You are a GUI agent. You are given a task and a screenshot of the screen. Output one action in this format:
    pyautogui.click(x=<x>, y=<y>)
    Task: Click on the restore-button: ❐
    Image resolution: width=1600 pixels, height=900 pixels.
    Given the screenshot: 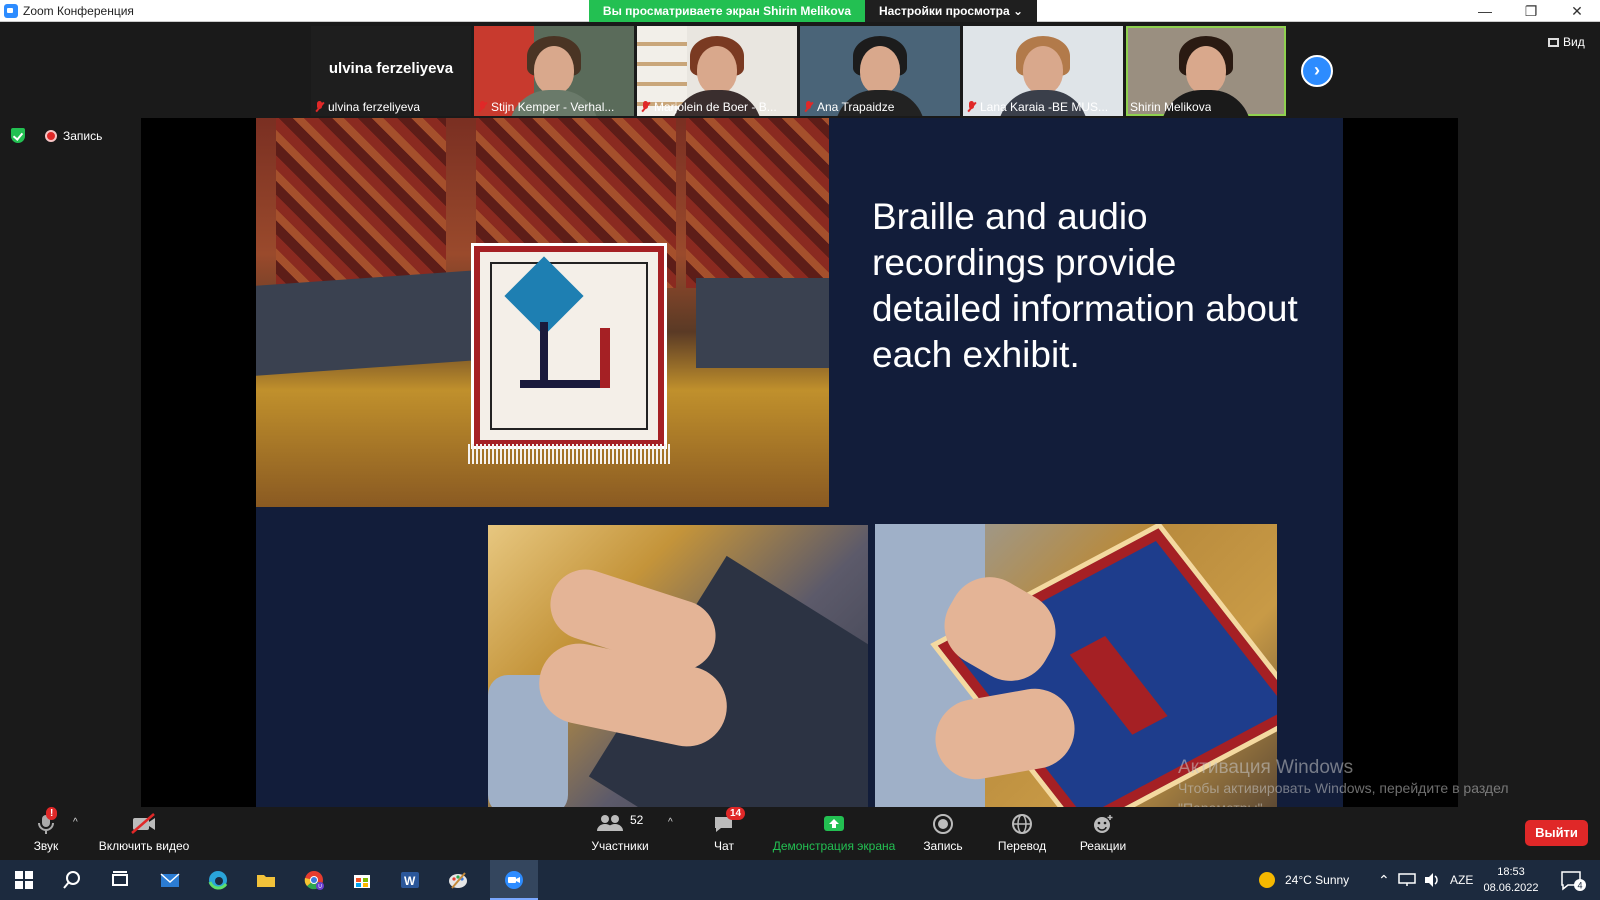 What is the action you would take?
    pyautogui.click(x=1531, y=11)
    